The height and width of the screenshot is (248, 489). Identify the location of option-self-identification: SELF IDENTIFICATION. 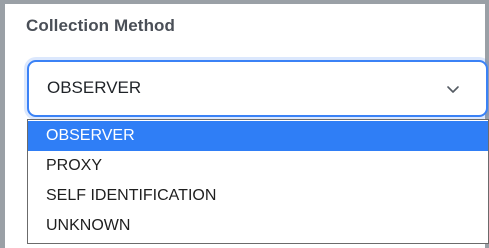
(258, 196).